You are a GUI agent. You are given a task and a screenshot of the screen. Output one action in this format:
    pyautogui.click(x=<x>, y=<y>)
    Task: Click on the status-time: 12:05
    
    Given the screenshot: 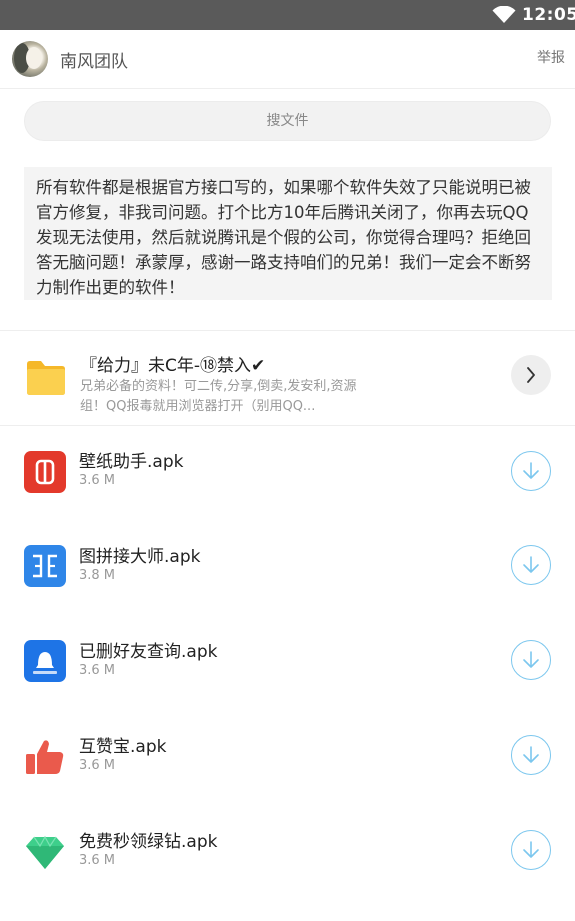 What is the action you would take?
    pyautogui.click(x=548, y=15)
    